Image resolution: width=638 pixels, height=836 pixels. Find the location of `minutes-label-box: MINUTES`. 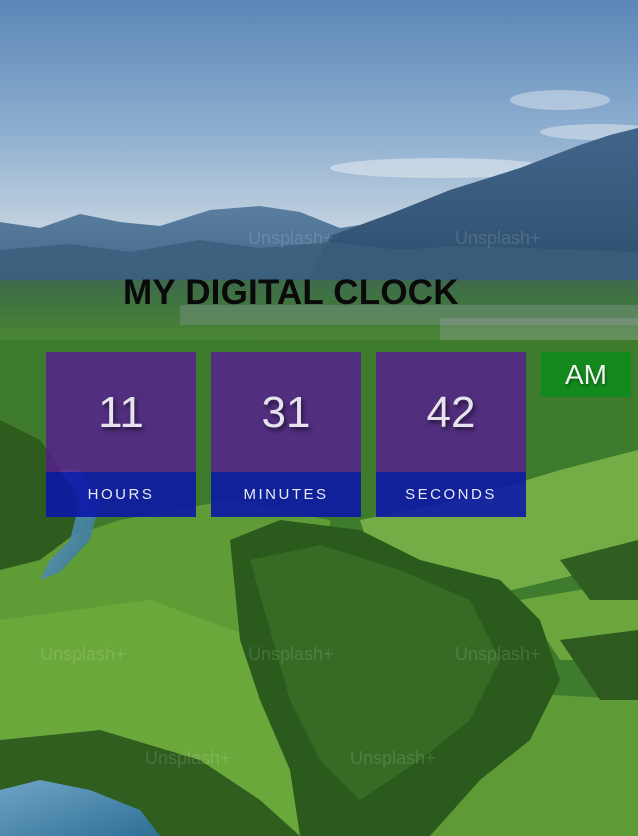

minutes-label-box: MINUTES is located at coordinates (286, 494).